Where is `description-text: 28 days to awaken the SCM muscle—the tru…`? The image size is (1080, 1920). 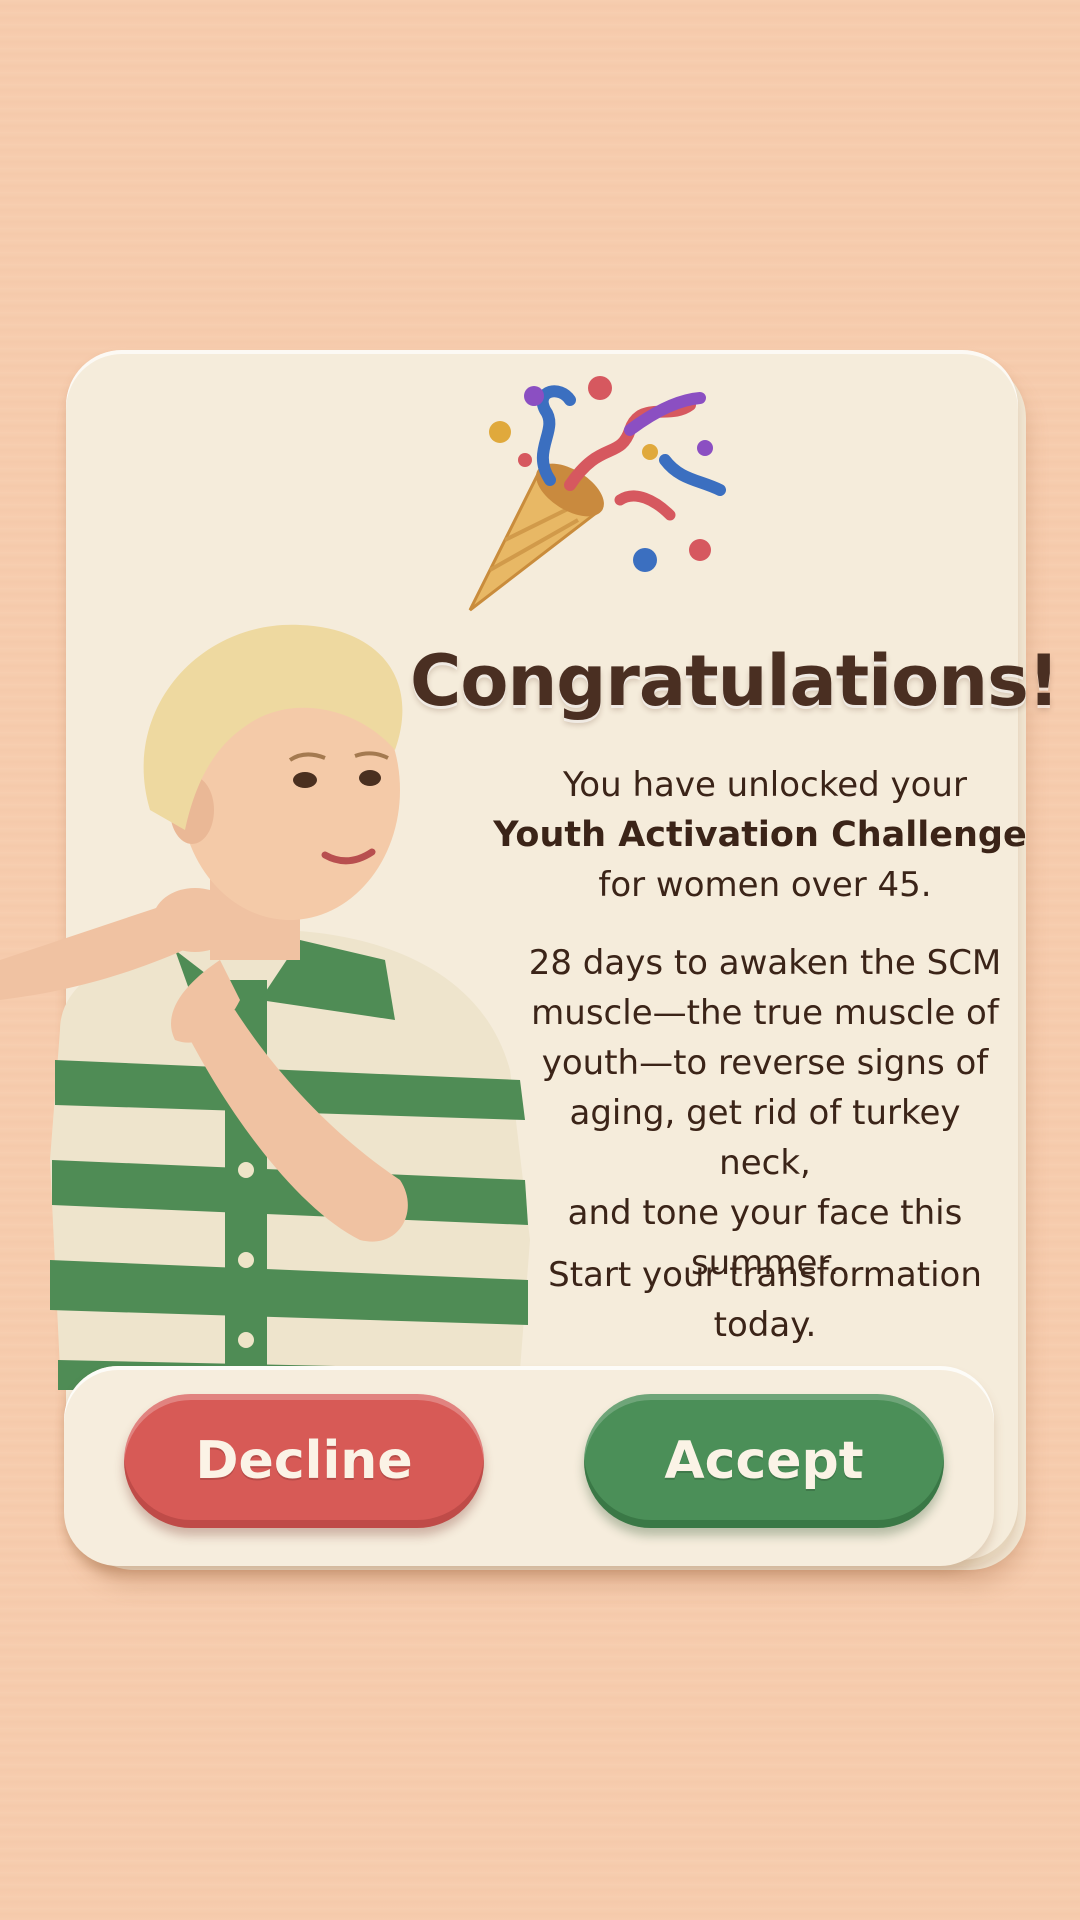
description-text: 28 days to awaken the SCM muscle—the tru… is located at coordinates (765, 1113).